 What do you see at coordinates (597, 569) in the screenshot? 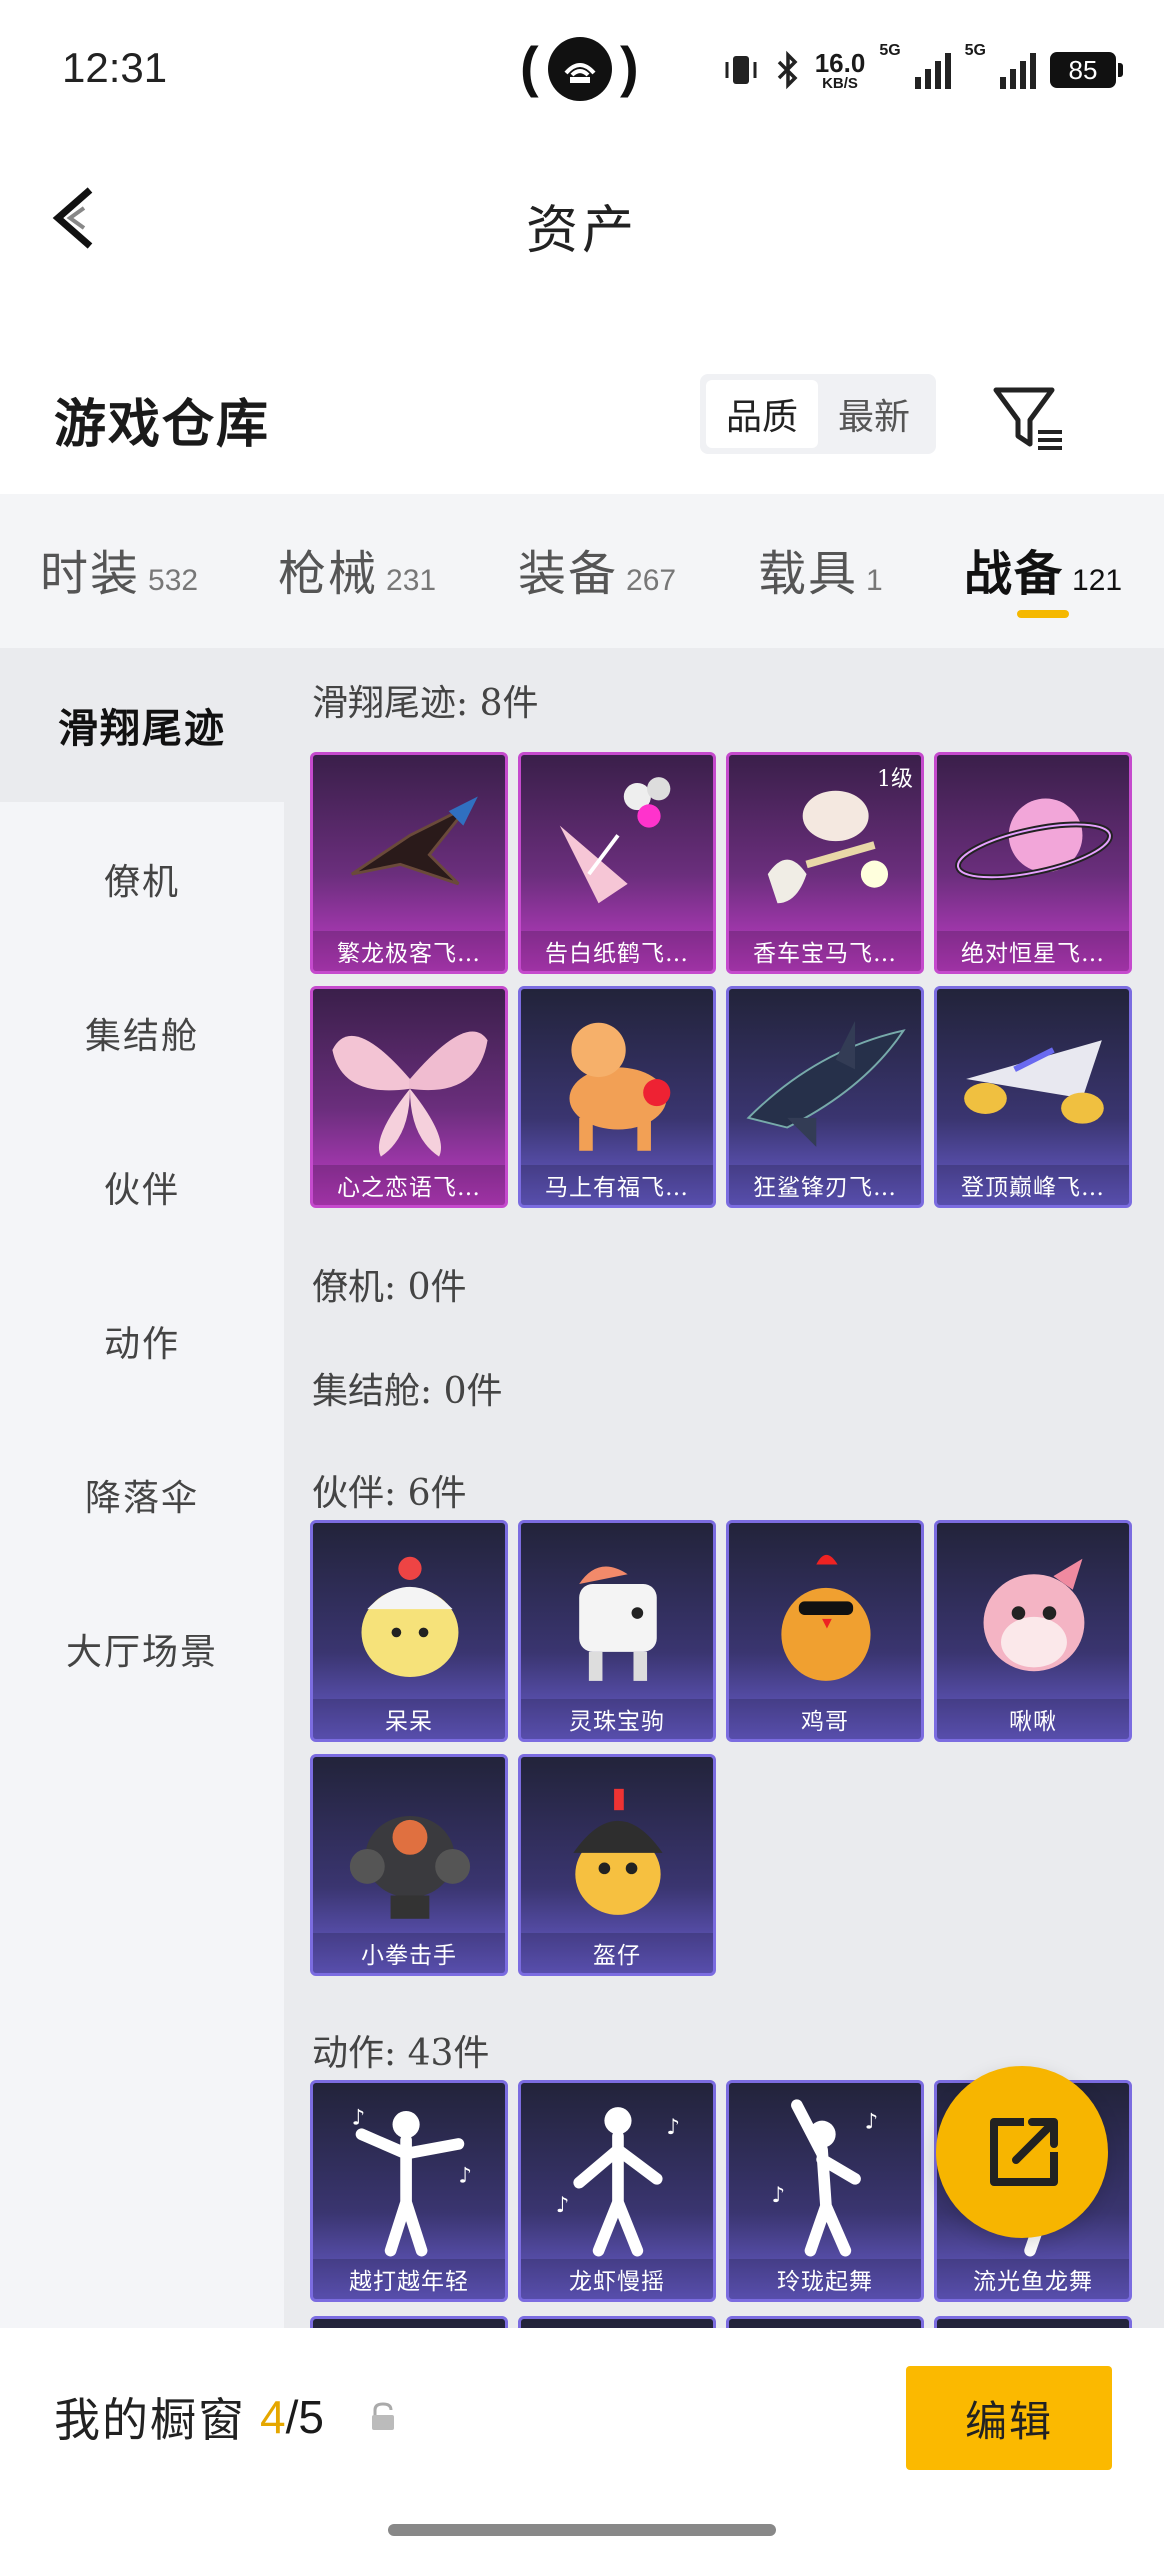
I see `tab-equipment: 装备 267` at bounding box center [597, 569].